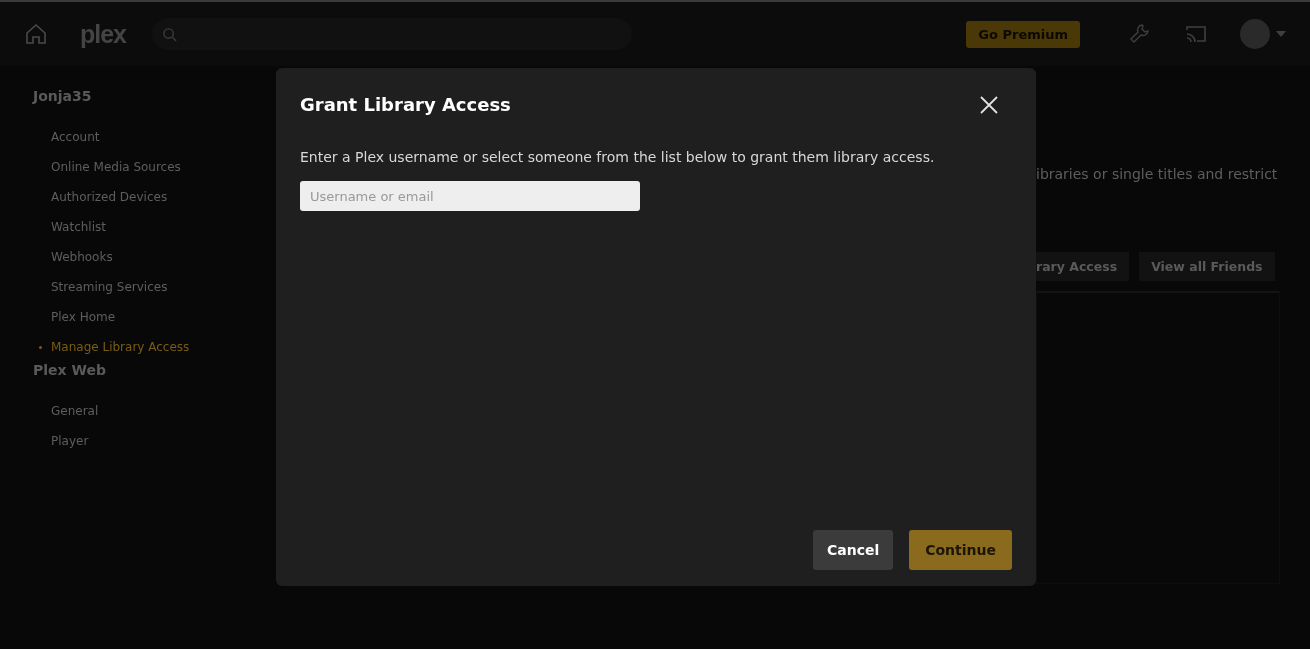 This screenshot has width=1310, height=649. I want to click on sidebar-item: Webhooks, so click(154, 257).